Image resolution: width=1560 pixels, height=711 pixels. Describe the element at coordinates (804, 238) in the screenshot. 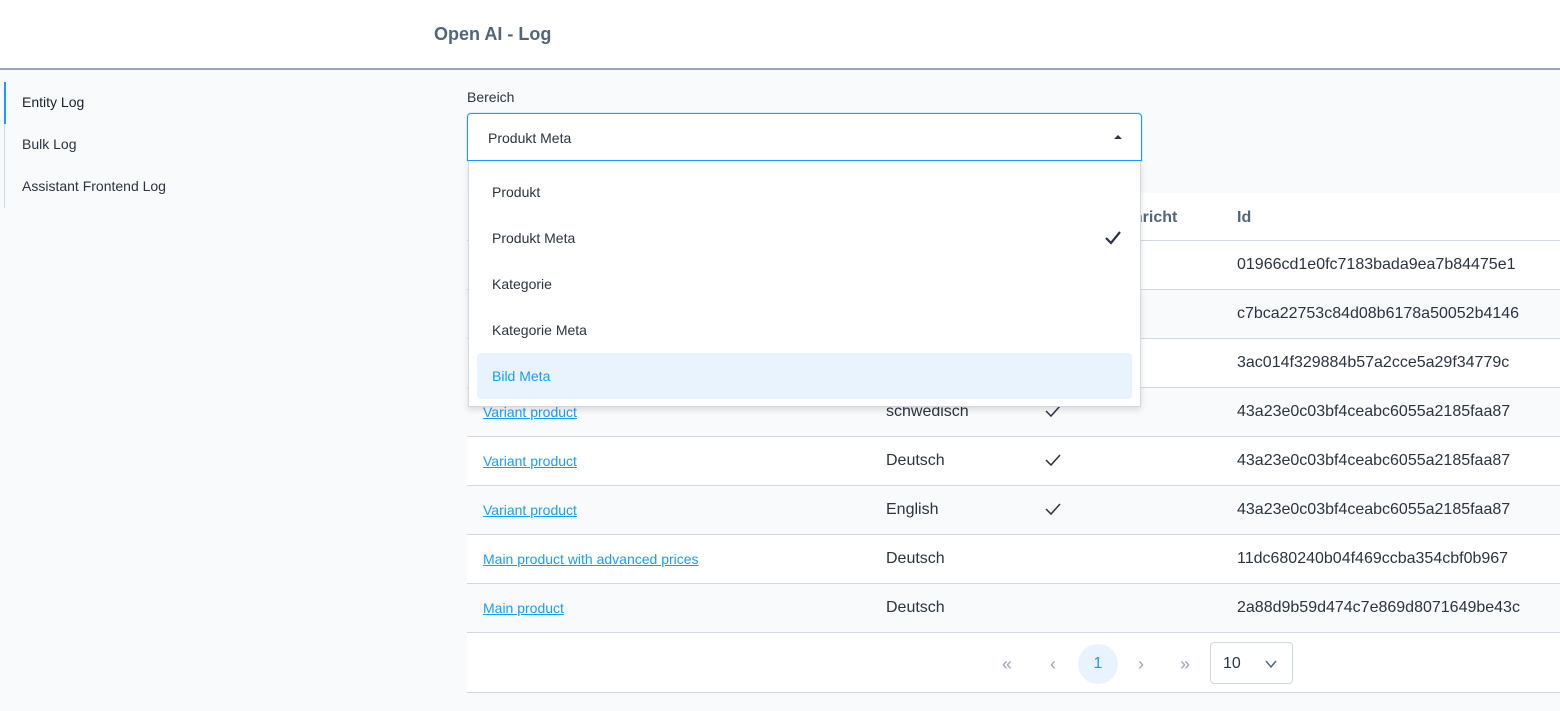

I see `option-produkt-meta: Produkt Meta` at that location.